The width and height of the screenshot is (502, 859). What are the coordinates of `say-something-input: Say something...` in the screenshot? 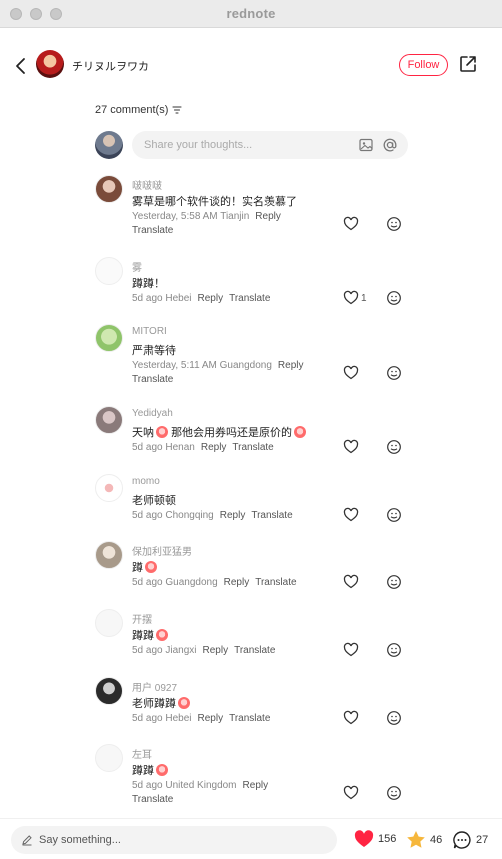 It's located at (174, 840).